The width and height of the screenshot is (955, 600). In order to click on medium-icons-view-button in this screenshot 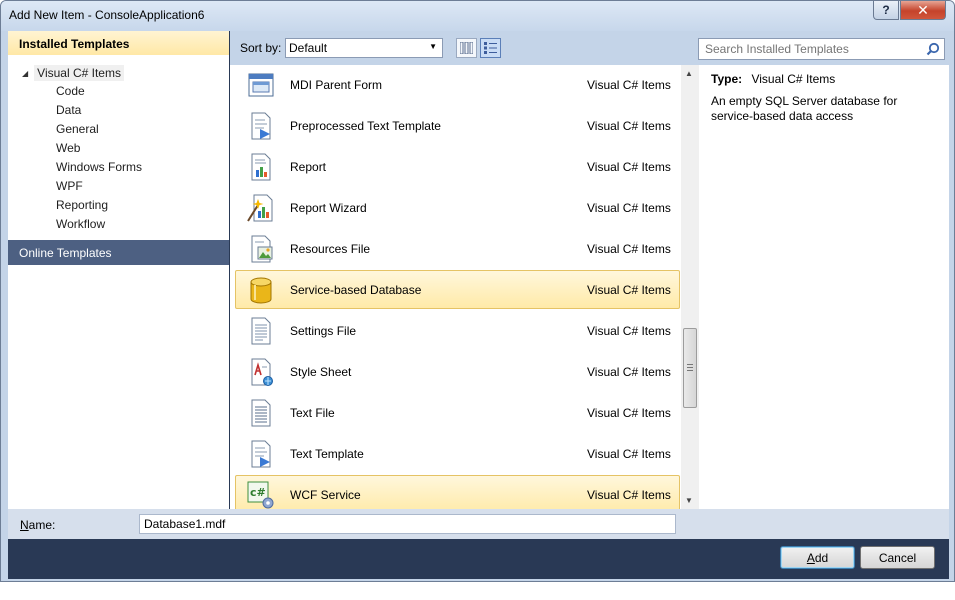, I will do `click(490, 48)`.